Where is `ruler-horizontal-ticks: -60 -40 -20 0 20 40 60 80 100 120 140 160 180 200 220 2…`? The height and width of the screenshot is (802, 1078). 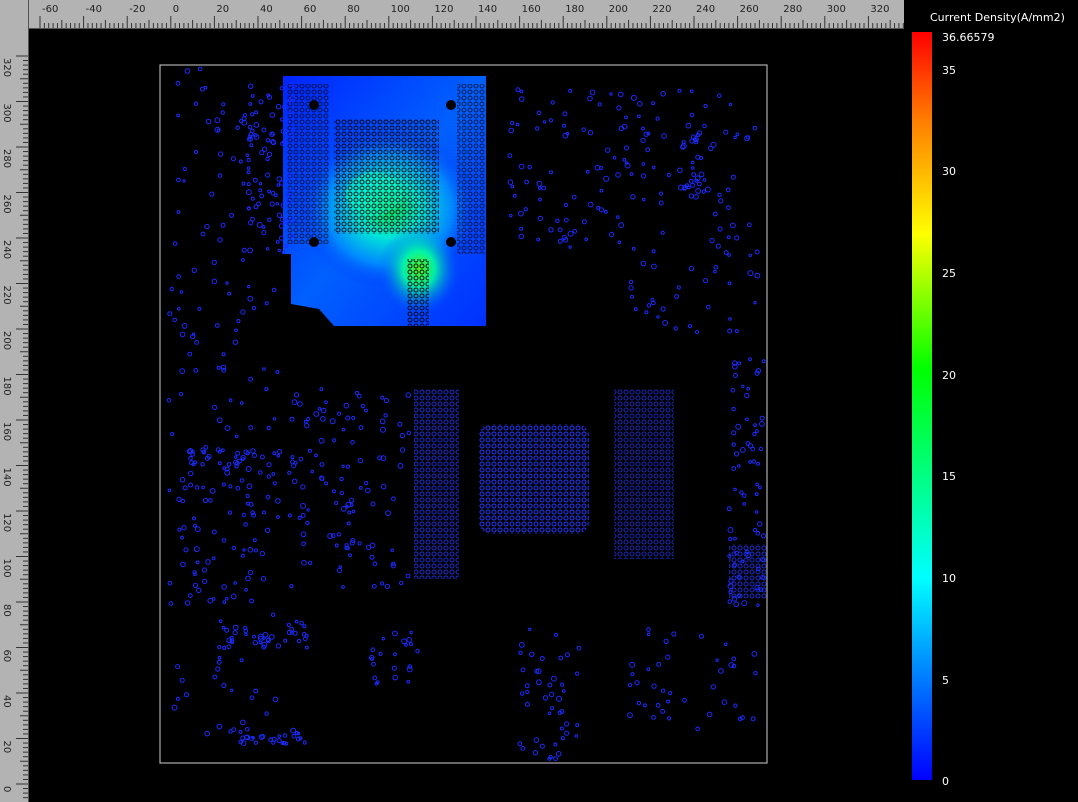
ruler-horizontal-ticks: -60 -40 -20 0 20 40 60 80 100 120 140 160 180 200 220 2… is located at coordinates (471, 16).